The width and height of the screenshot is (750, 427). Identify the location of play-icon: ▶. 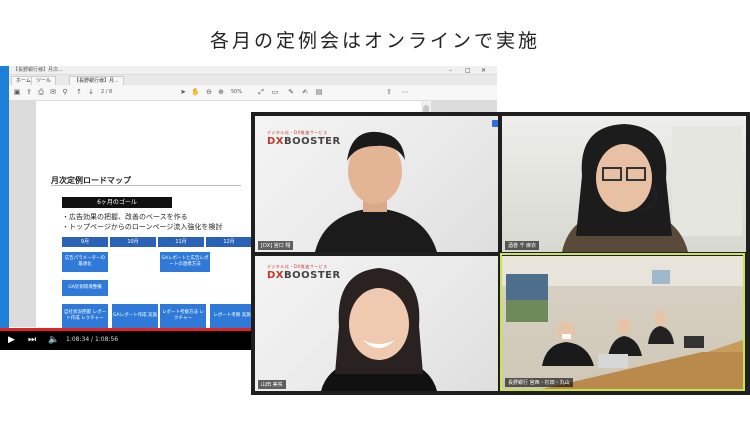
(11, 340).